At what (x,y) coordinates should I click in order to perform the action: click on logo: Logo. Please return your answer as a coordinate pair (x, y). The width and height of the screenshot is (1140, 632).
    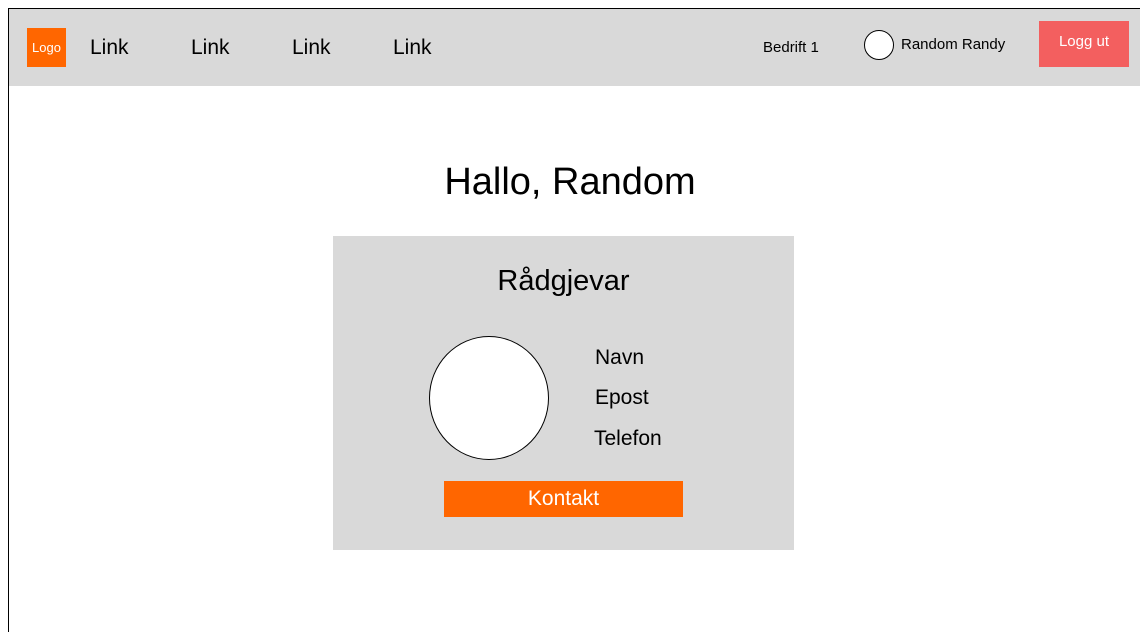
    Looking at the image, I should click on (46, 47).